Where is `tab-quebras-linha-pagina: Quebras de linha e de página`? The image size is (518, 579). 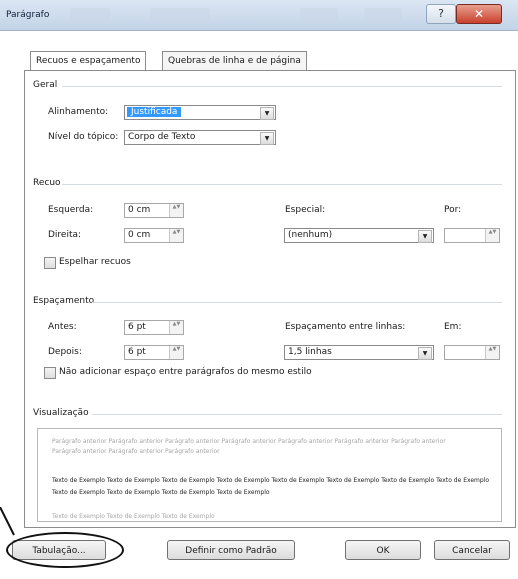 tab-quebras-linha-pagina: Quebras de linha e de página is located at coordinates (234, 60).